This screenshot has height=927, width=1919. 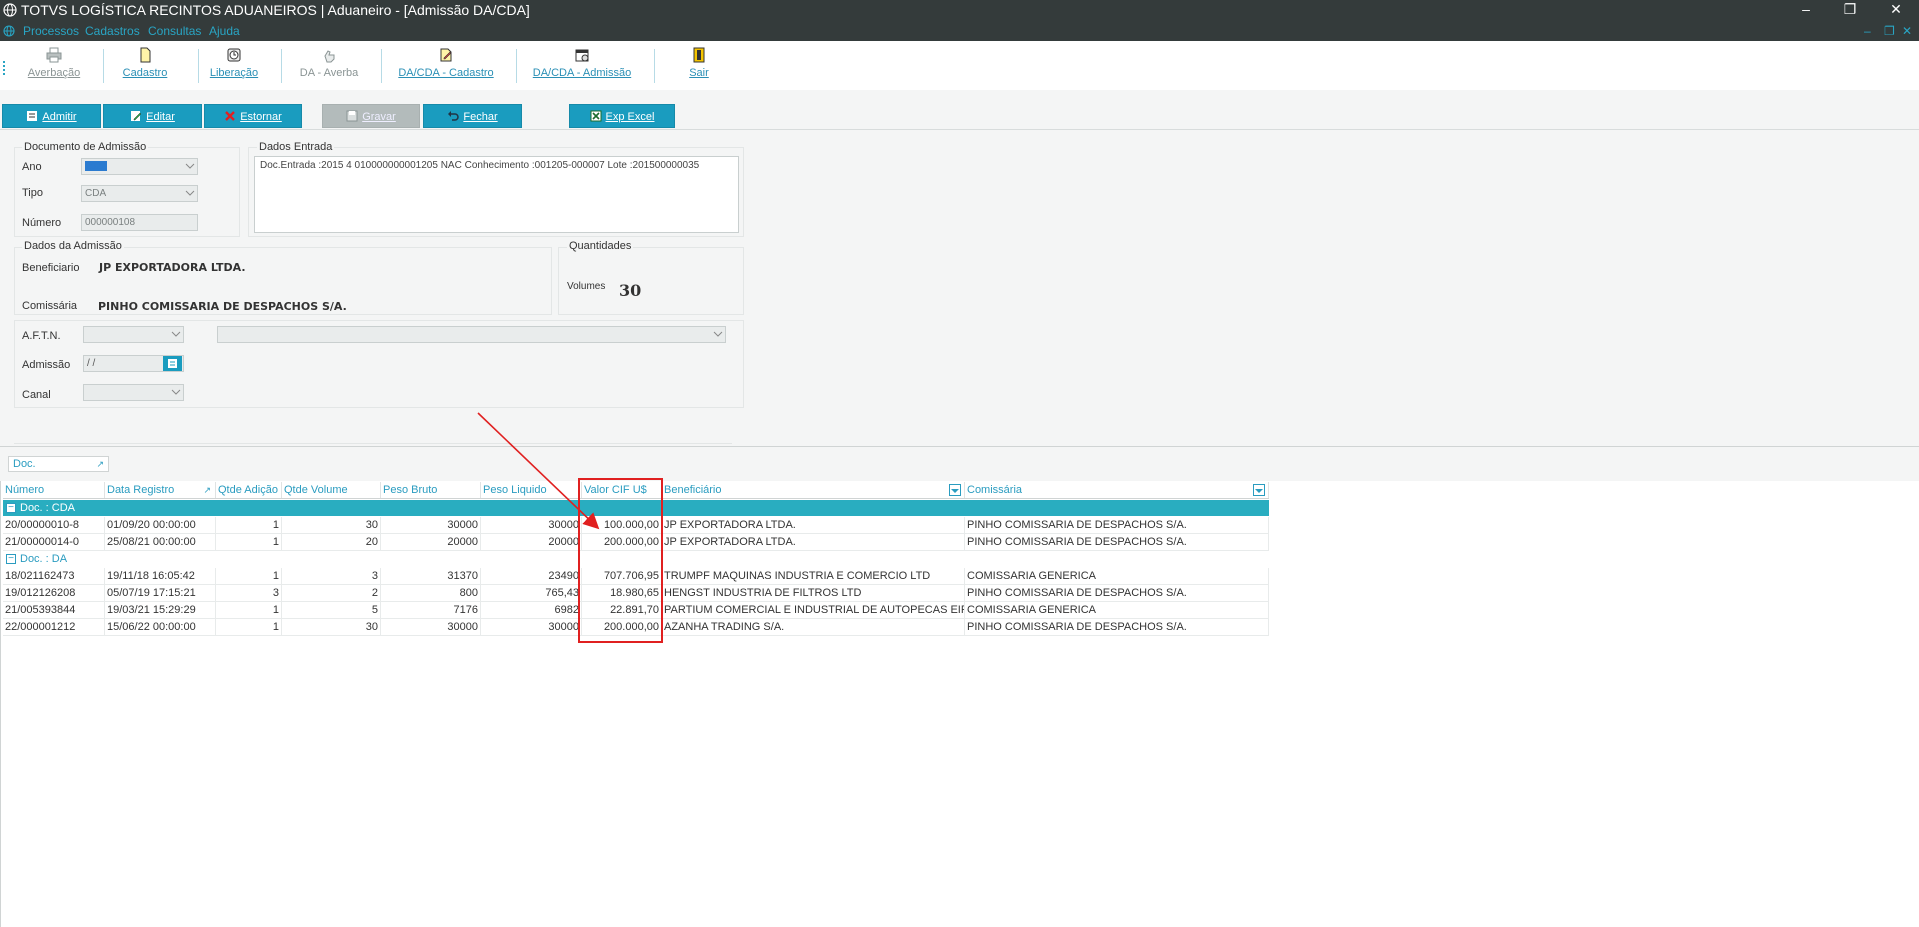 What do you see at coordinates (139, 193) in the screenshot?
I see `tipo-combo: CDA` at bounding box center [139, 193].